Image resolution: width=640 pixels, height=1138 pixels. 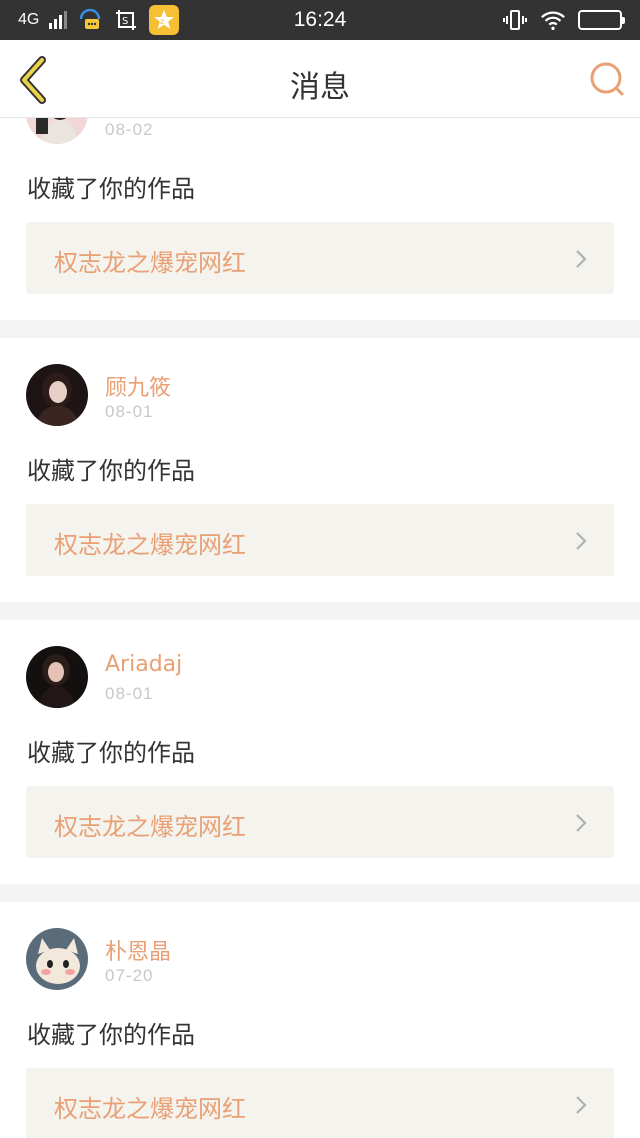 What do you see at coordinates (138, 386) in the screenshot?
I see `username: 顾九筱` at bounding box center [138, 386].